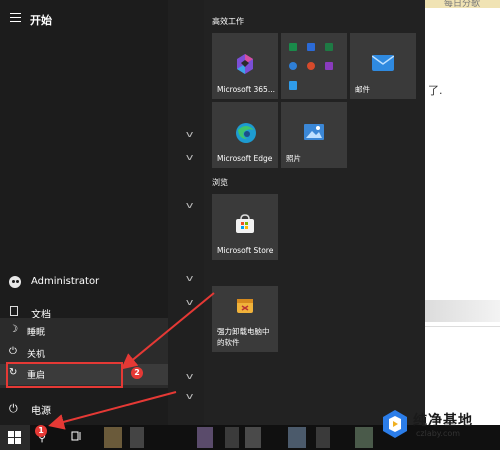  What do you see at coordinates (41, 431) in the screenshot?
I see `annotation-badge: 1` at bounding box center [41, 431].